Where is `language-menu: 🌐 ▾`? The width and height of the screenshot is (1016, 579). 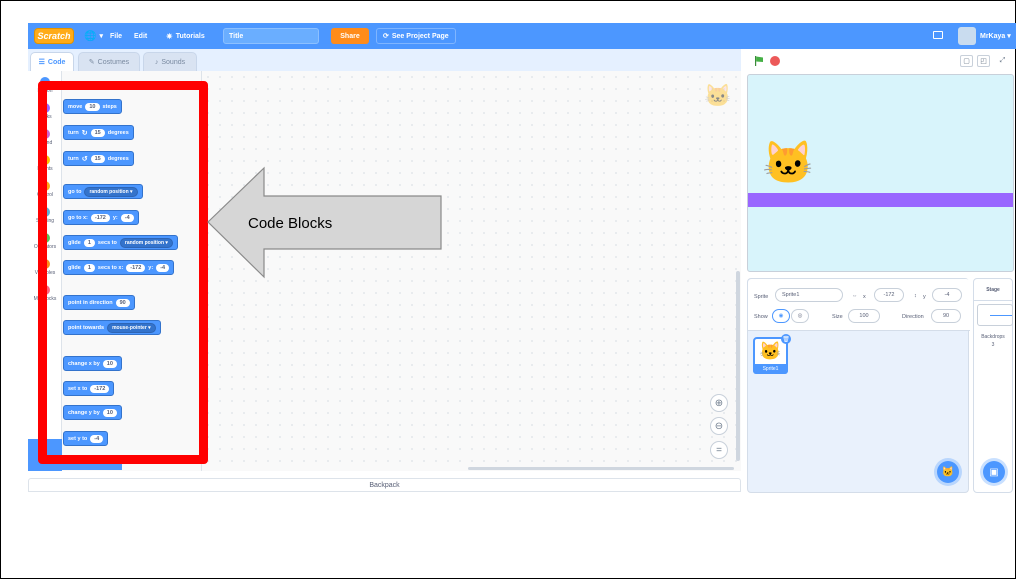 language-menu: 🌐 ▾ is located at coordinates (93, 36).